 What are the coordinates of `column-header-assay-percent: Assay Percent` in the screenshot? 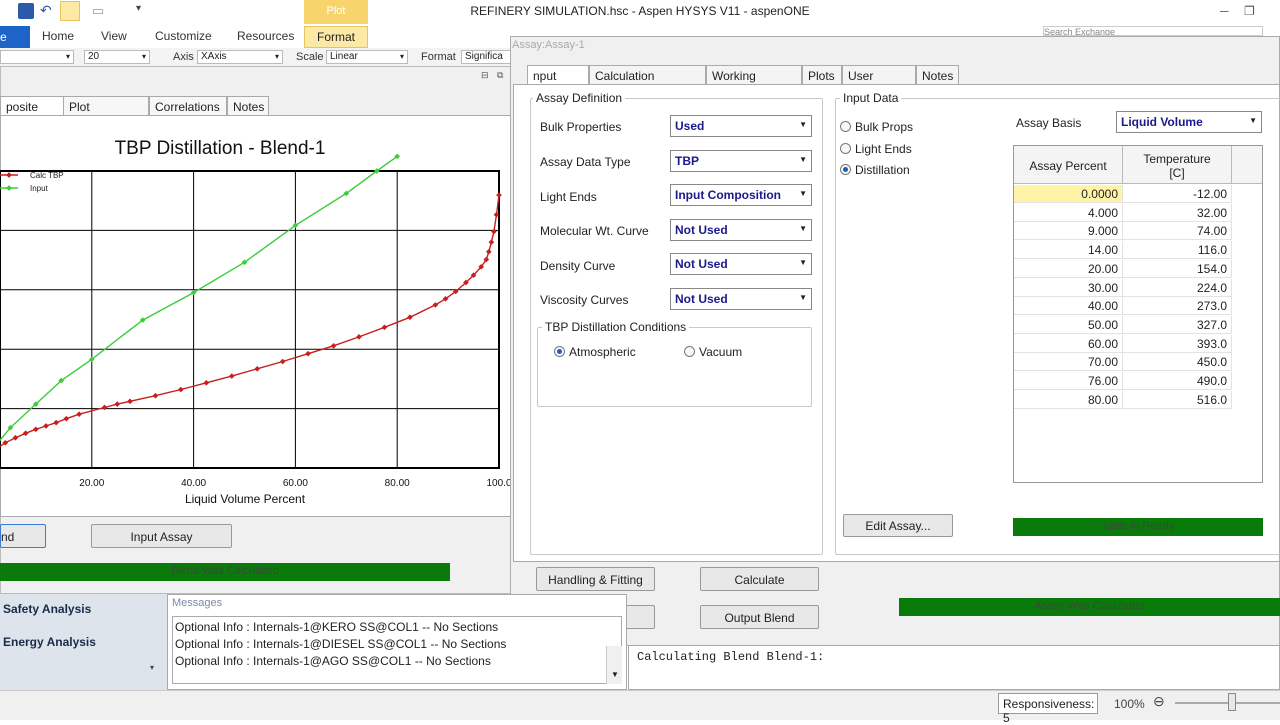 It's located at (1068, 165).